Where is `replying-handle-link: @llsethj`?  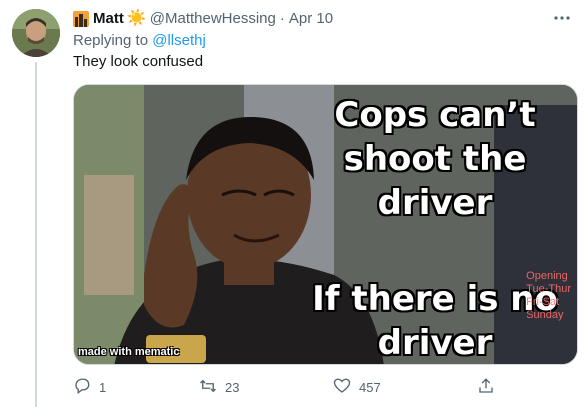 replying-handle-link: @llsethj is located at coordinates (179, 40).